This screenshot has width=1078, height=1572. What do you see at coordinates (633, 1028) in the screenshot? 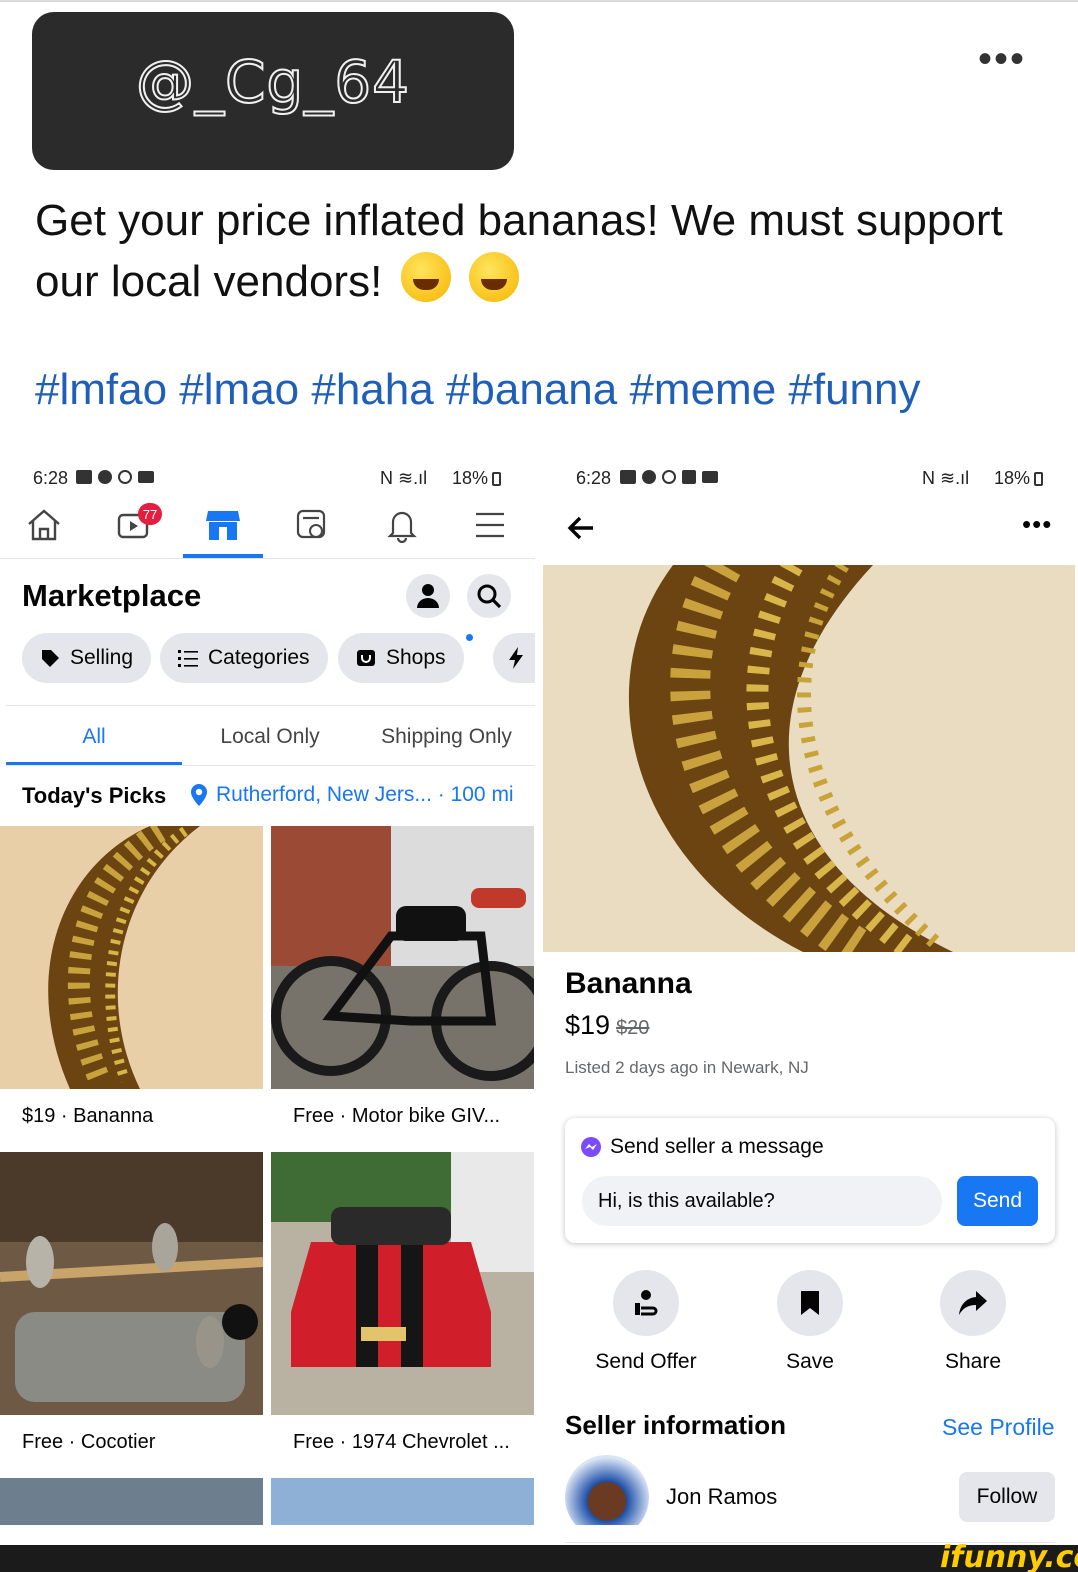
I see `original-price: $20` at bounding box center [633, 1028].